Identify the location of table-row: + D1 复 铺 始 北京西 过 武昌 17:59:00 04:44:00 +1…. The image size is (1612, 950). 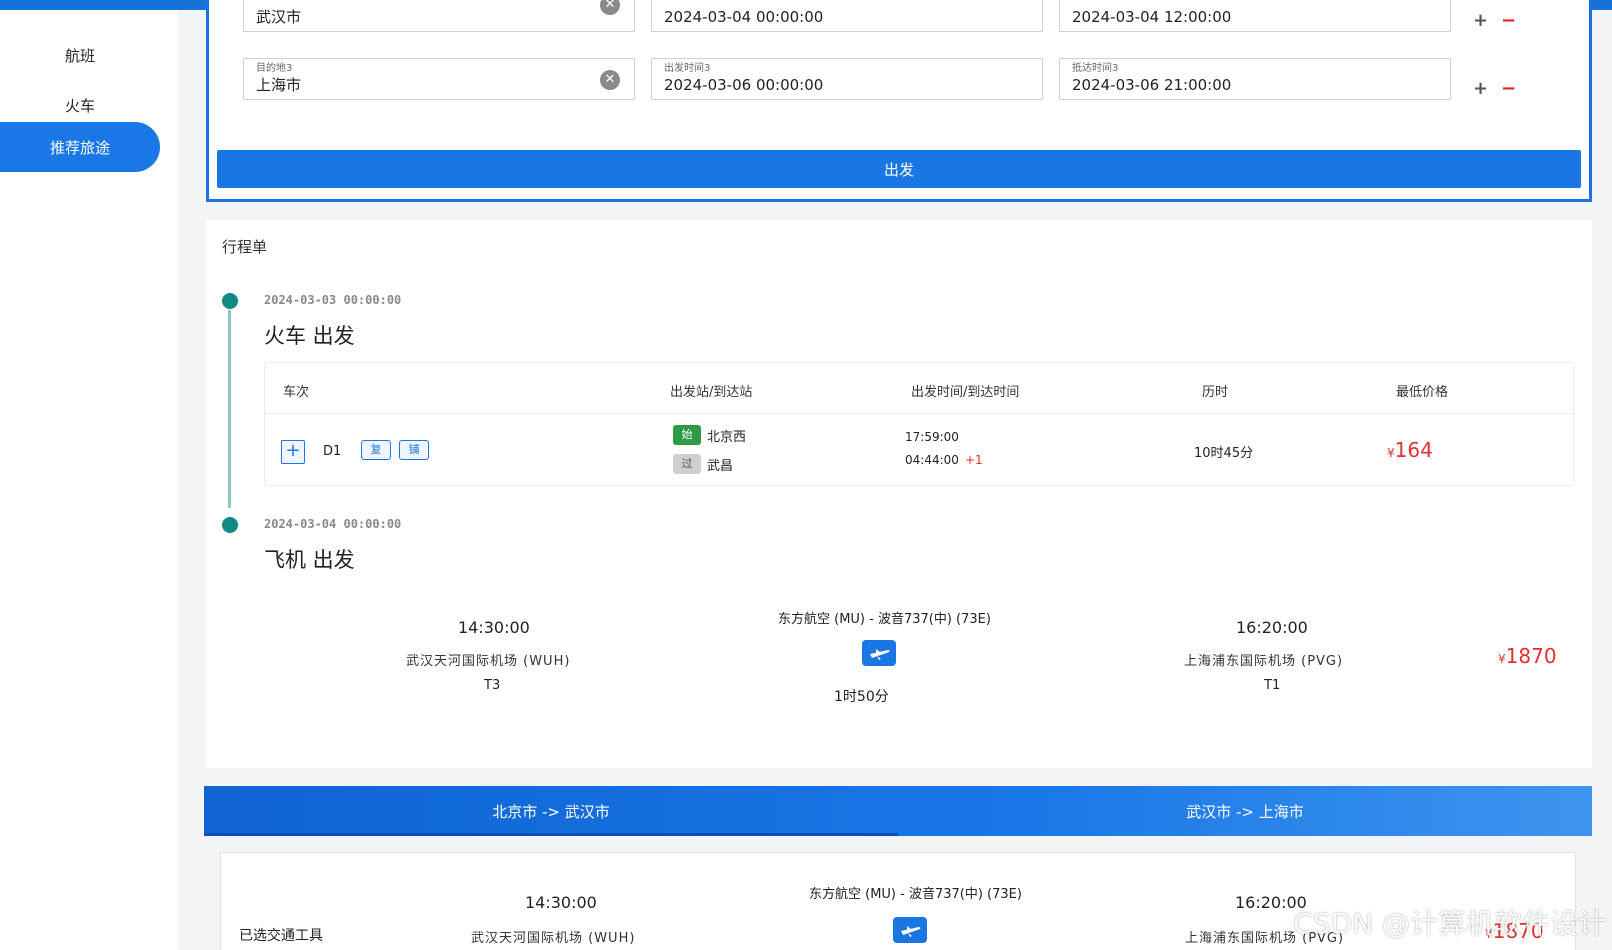
(919, 449).